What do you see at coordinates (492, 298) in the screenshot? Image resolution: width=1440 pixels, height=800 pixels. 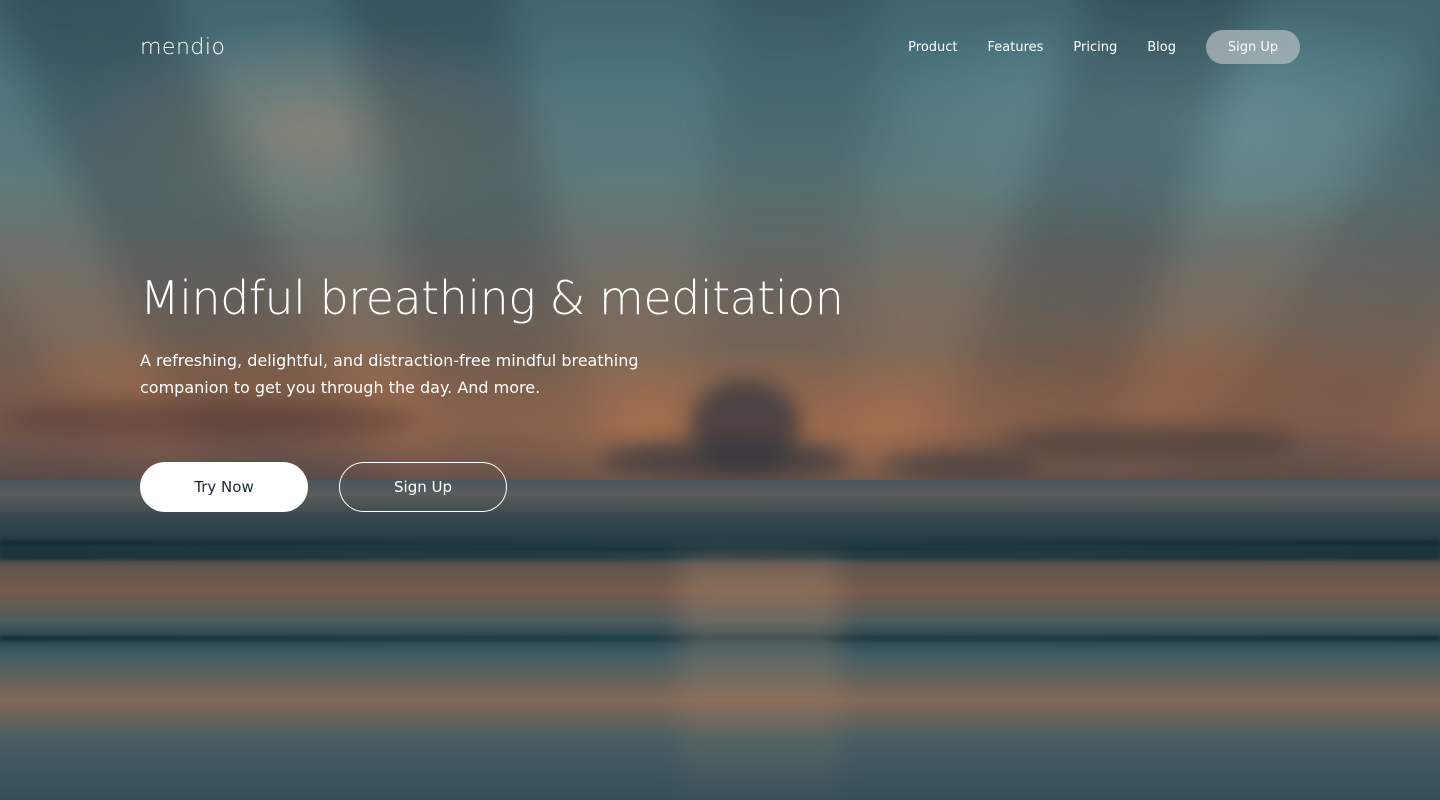 I see `hero-headline: Mindful breathing & meditation` at bounding box center [492, 298].